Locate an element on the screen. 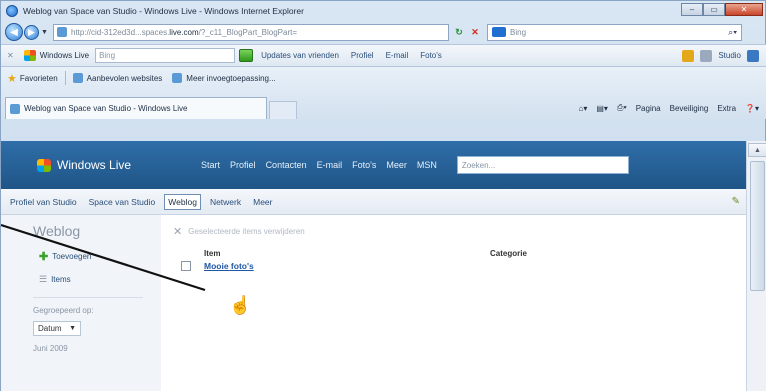  nav-more: Meer is located at coordinates (396, 165).